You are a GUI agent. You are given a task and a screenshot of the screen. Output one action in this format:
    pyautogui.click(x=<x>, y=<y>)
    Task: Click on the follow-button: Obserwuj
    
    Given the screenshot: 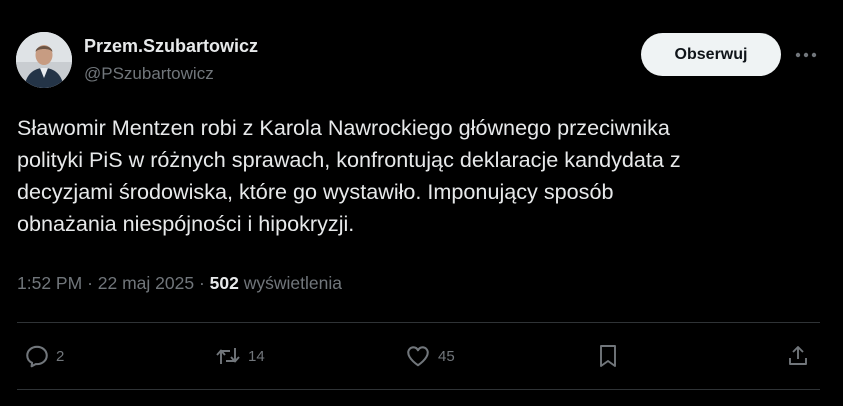 What is the action you would take?
    pyautogui.click(x=711, y=54)
    